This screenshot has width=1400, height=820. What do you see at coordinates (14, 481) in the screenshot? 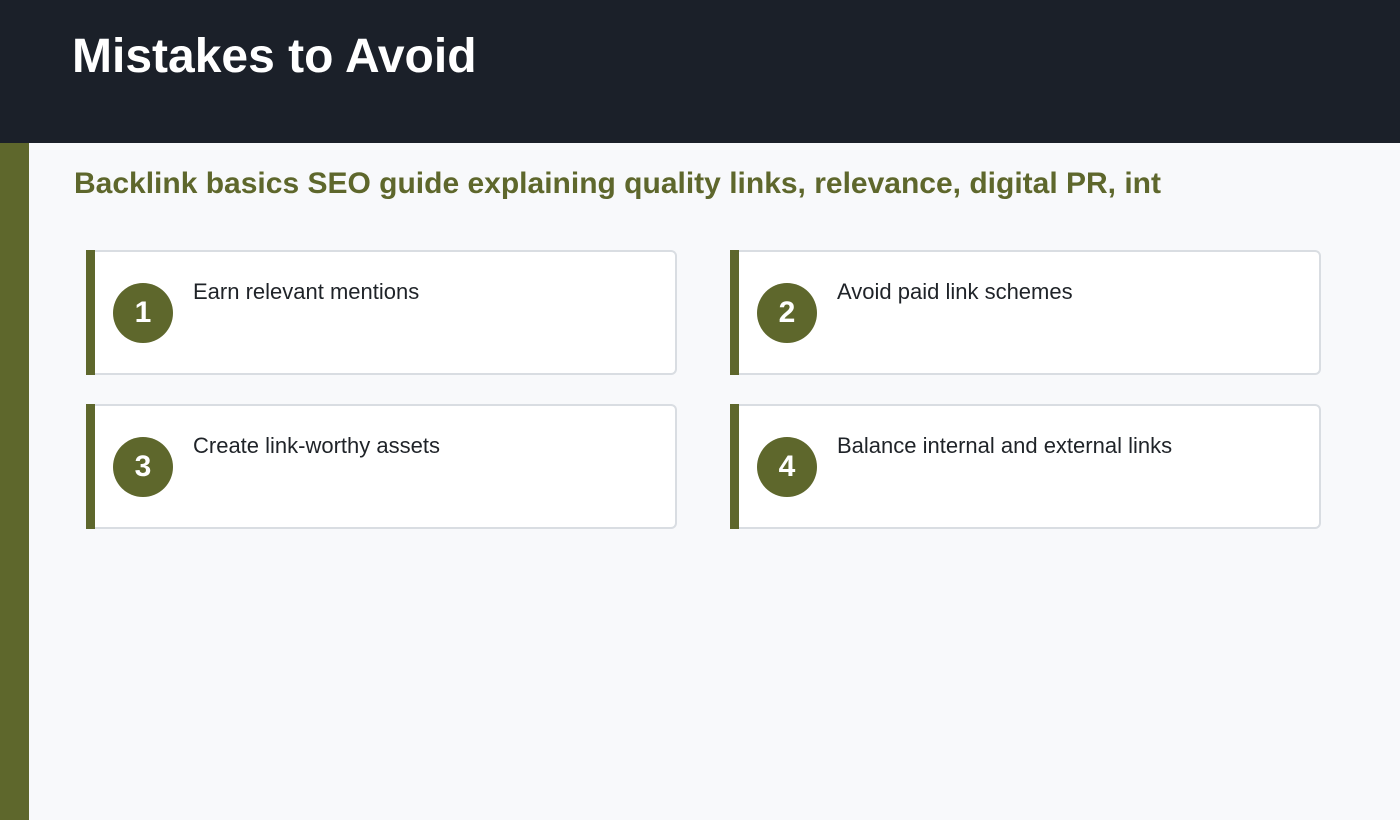
I see `side-accent-bar` at bounding box center [14, 481].